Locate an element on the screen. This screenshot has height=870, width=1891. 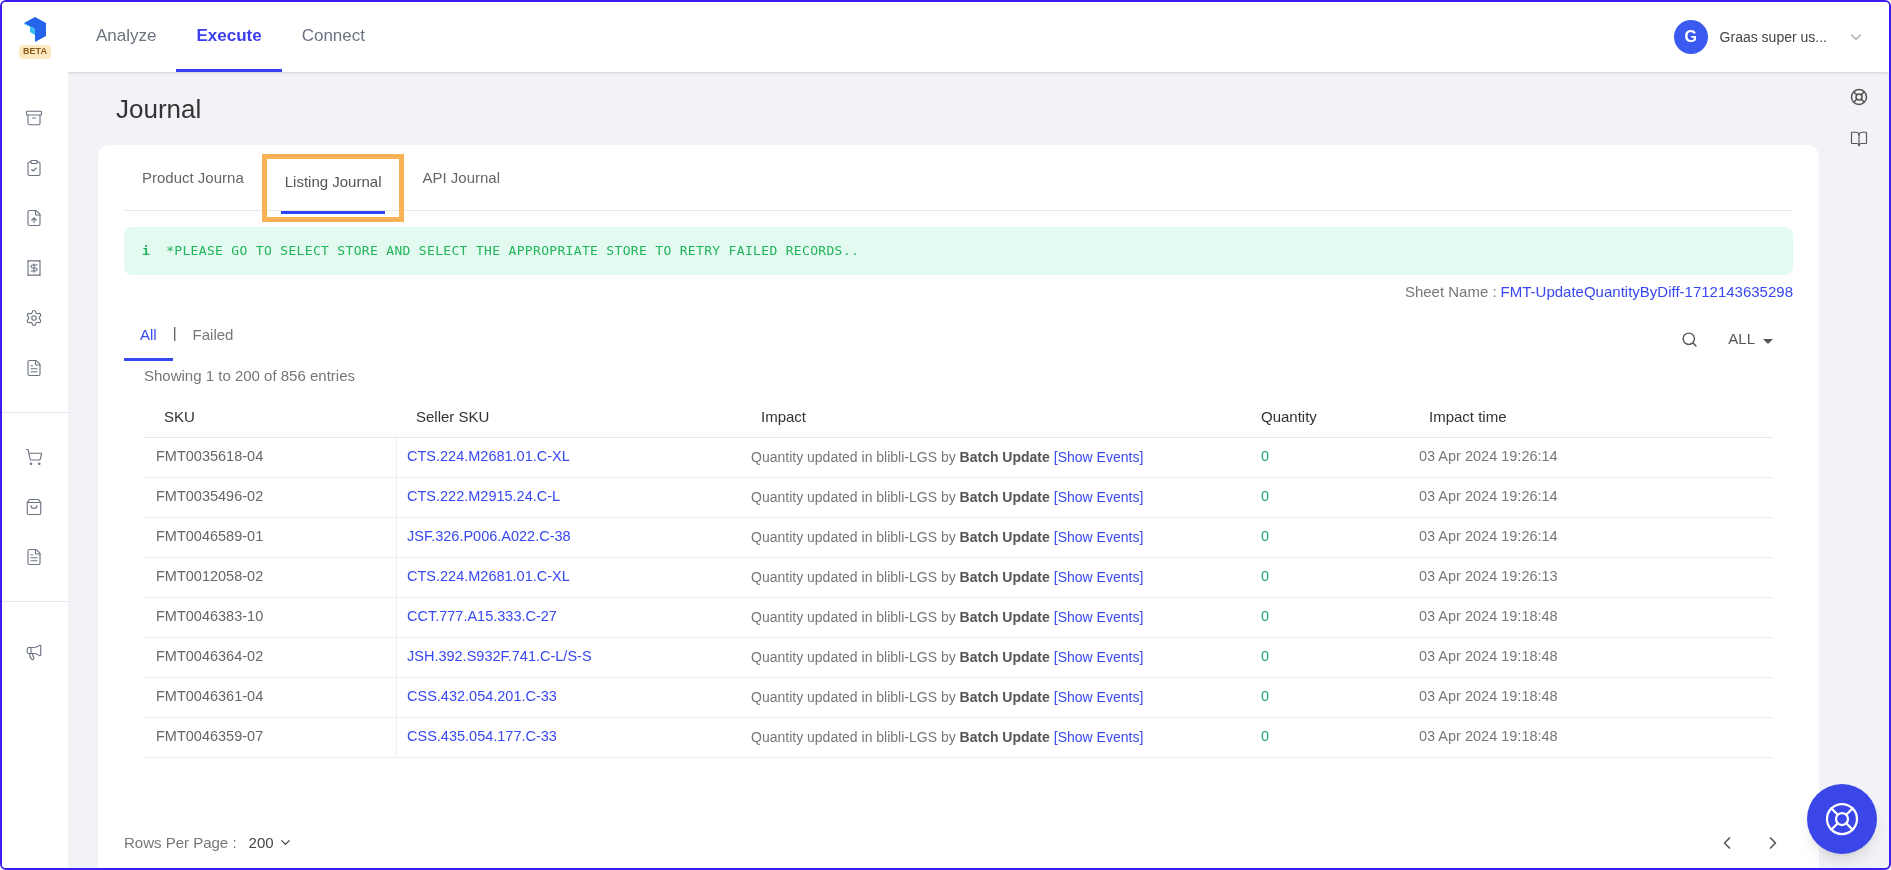
seller-sku-link: CSS.435.054.177.C-33 is located at coordinates (568, 737).